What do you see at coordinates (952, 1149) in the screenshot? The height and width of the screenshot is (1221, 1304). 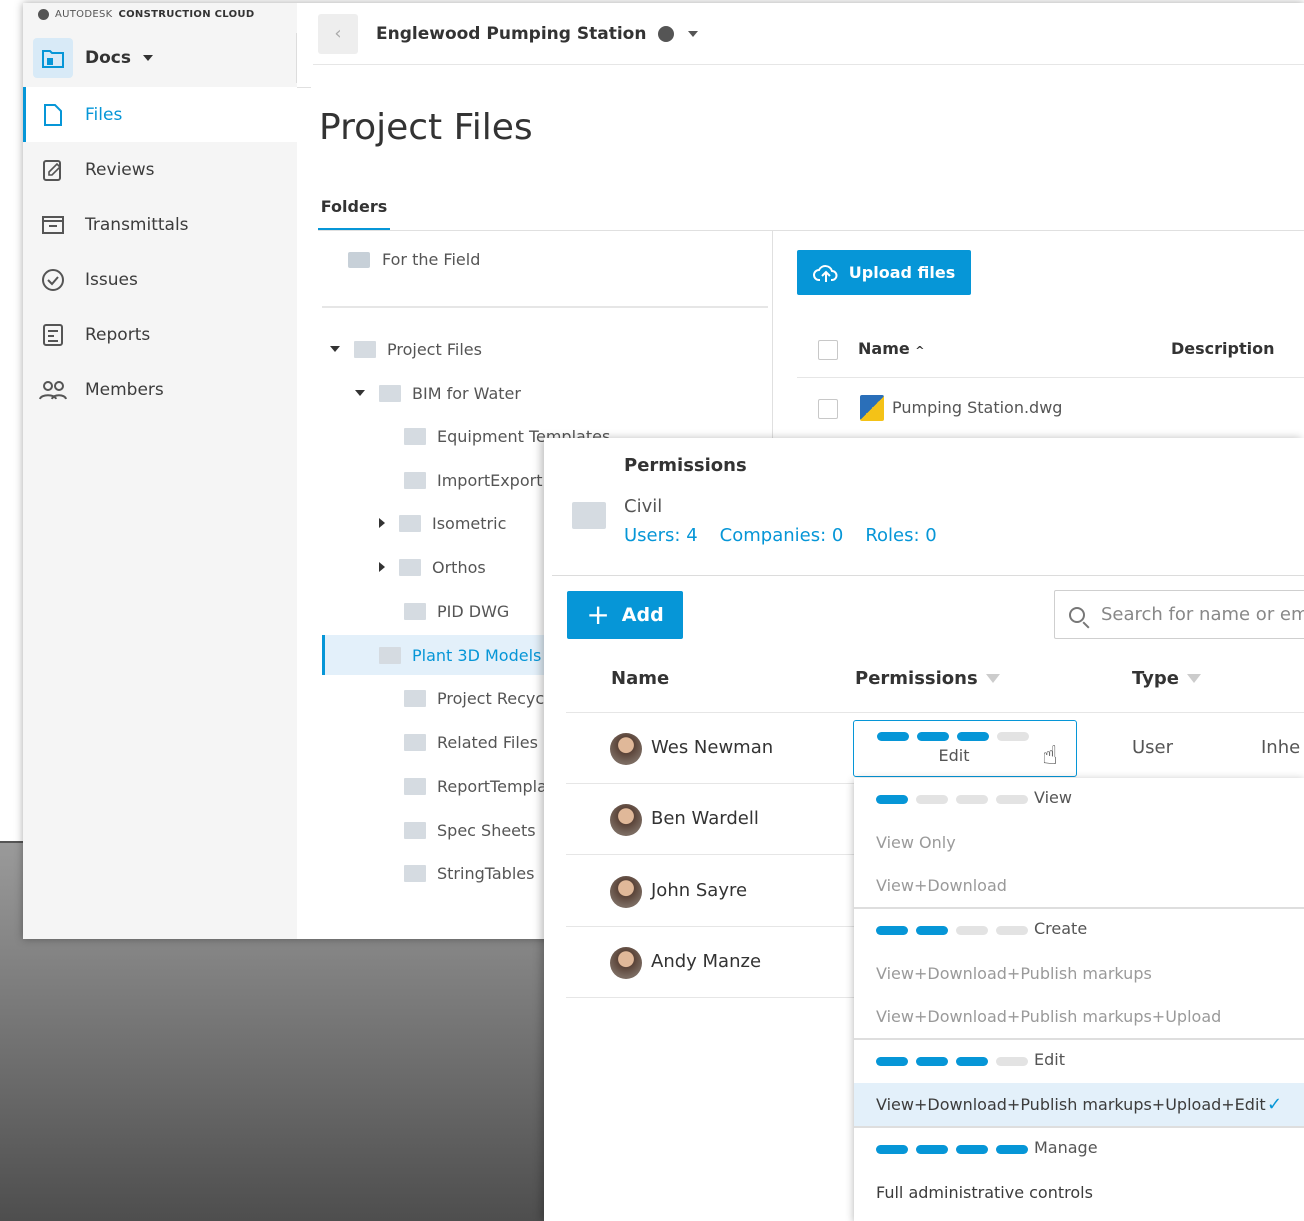 I see `level-bars` at bounding box center [952, 1149].